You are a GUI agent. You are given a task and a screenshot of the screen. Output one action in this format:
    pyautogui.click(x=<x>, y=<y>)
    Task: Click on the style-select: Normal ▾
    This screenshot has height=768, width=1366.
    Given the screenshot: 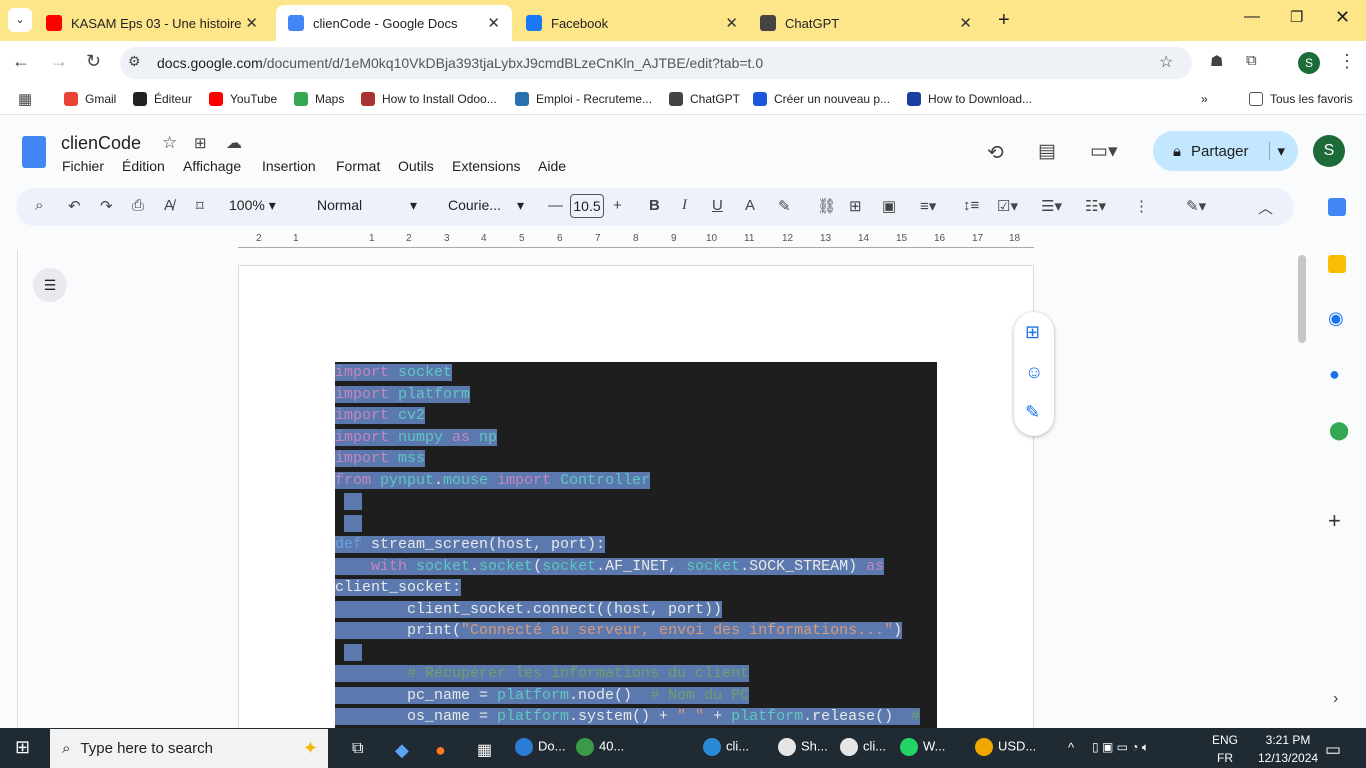 What is the action you would take?
    pyautogui.click(x=367, y=205)
    